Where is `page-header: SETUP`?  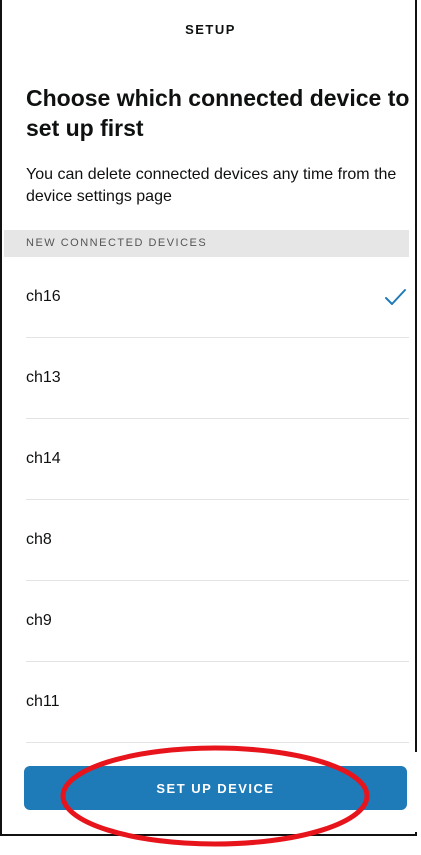
page-header: SETUP is located at coordinates (210, 29).